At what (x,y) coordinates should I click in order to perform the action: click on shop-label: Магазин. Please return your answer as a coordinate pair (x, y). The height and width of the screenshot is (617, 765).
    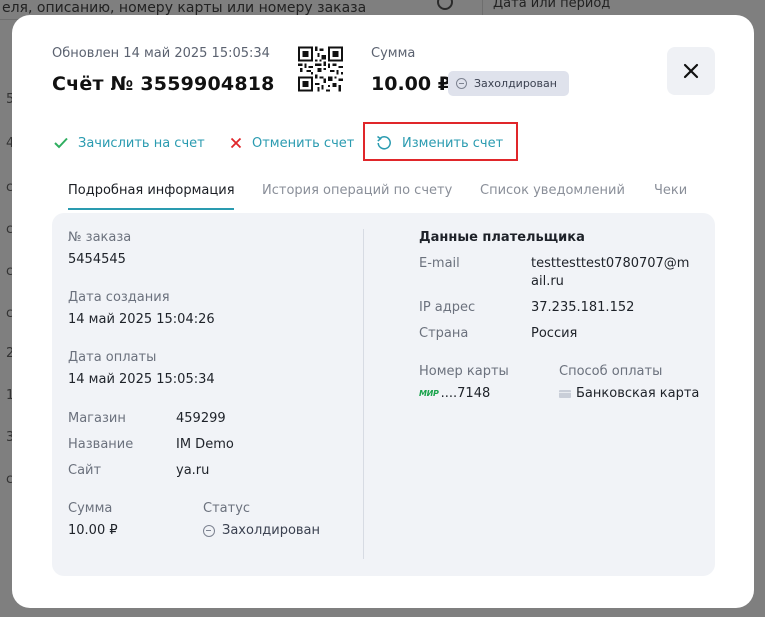
    Looking at the image, I should click on (97, 418).